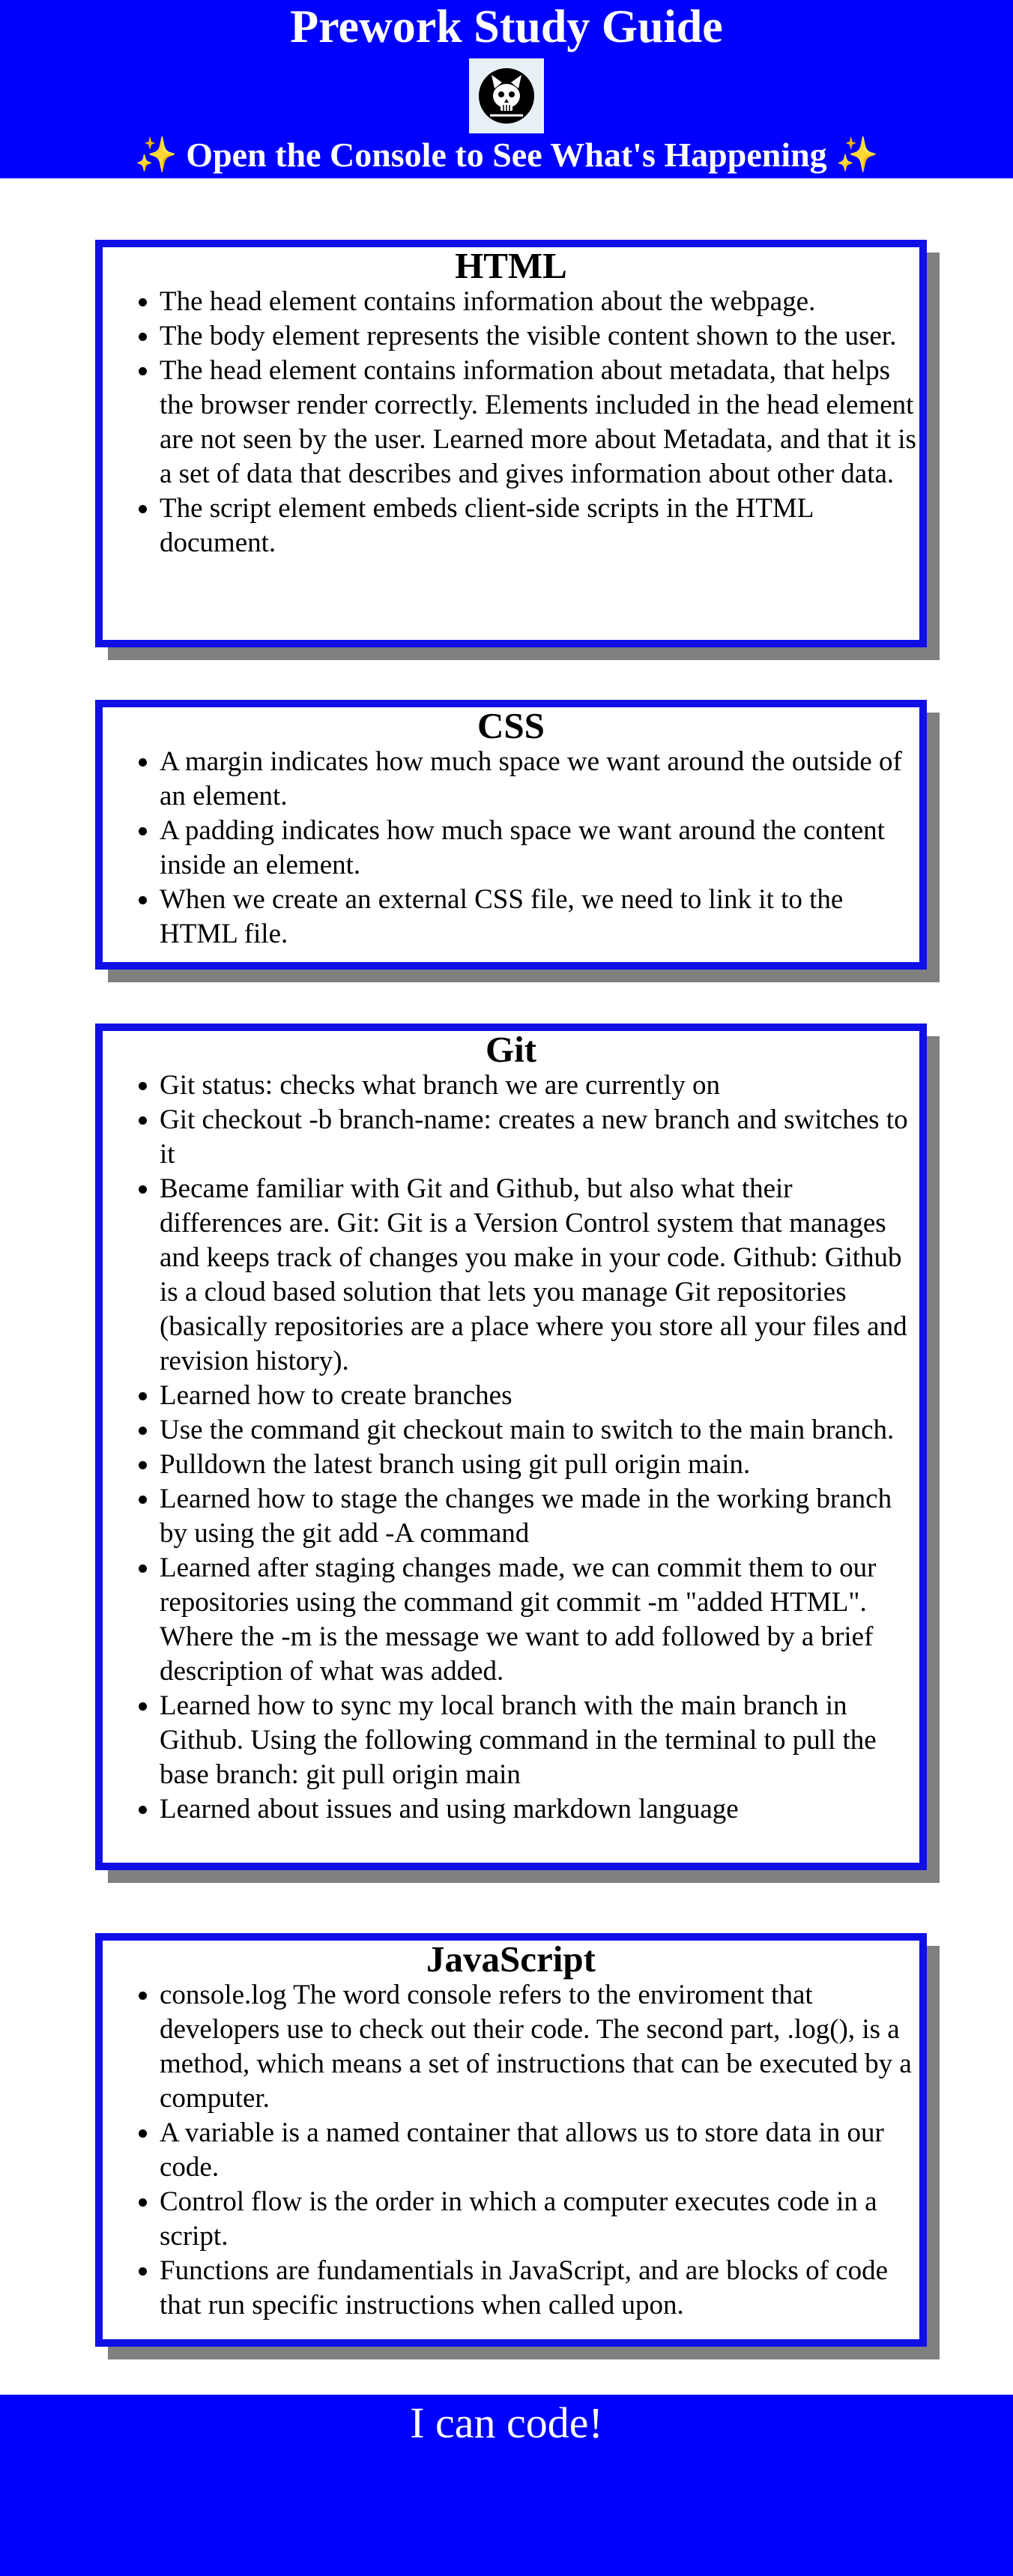  I want to click on list-item: Learned how to create branches, so click(539, 1396).